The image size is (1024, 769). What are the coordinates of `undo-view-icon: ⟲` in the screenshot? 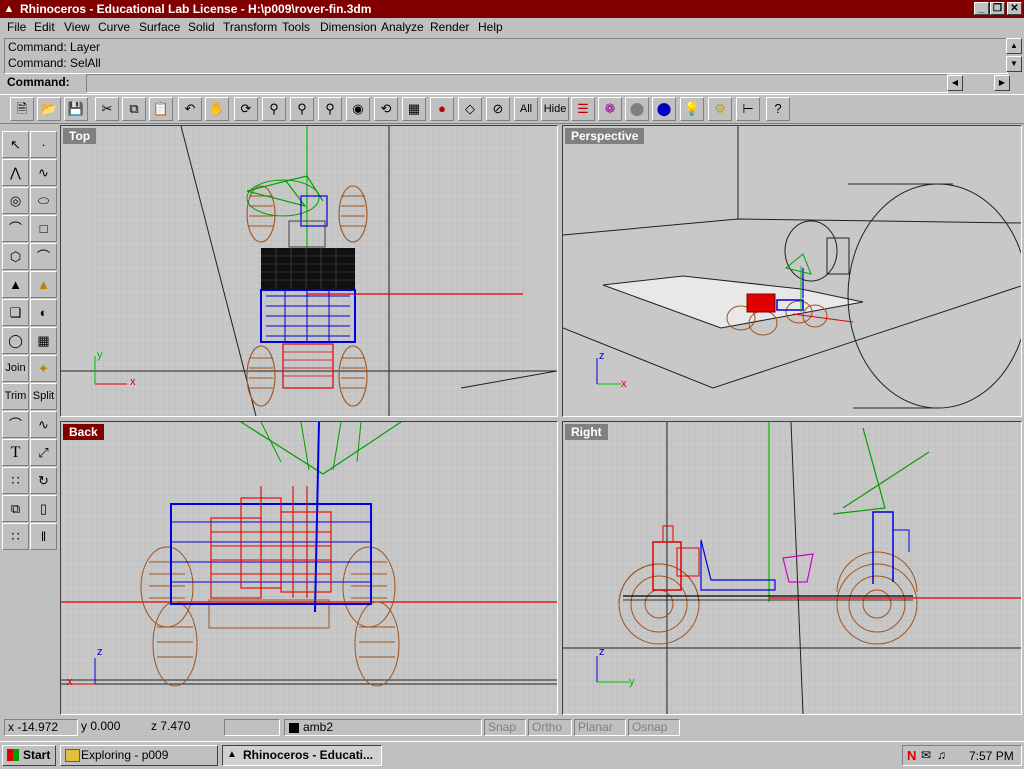 It's located at (386, 109).